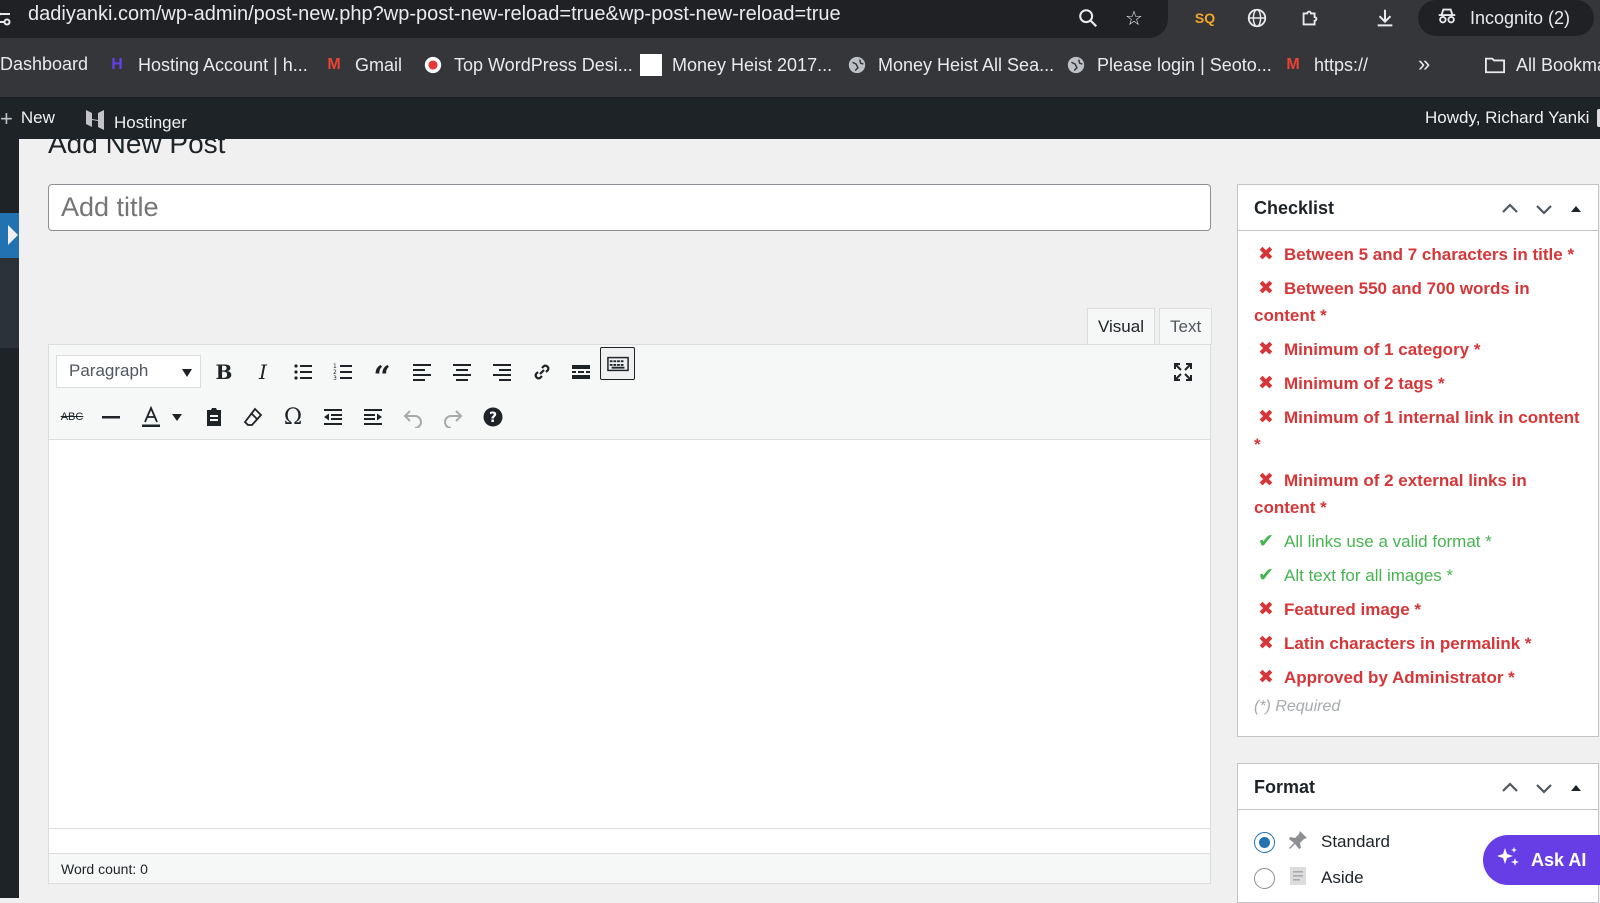  I want to click on page-title: Add New Post, so click(137, 143).